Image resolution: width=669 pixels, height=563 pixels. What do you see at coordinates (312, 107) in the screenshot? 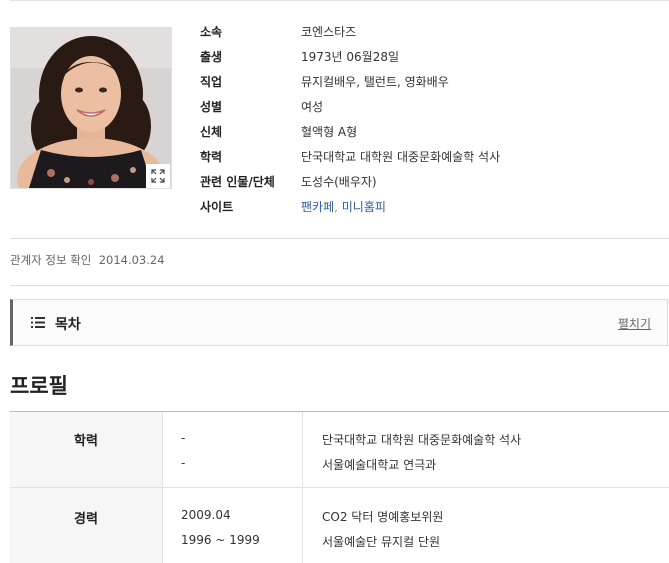
I see `info-value: 여성` at bounding box center [312, 107].